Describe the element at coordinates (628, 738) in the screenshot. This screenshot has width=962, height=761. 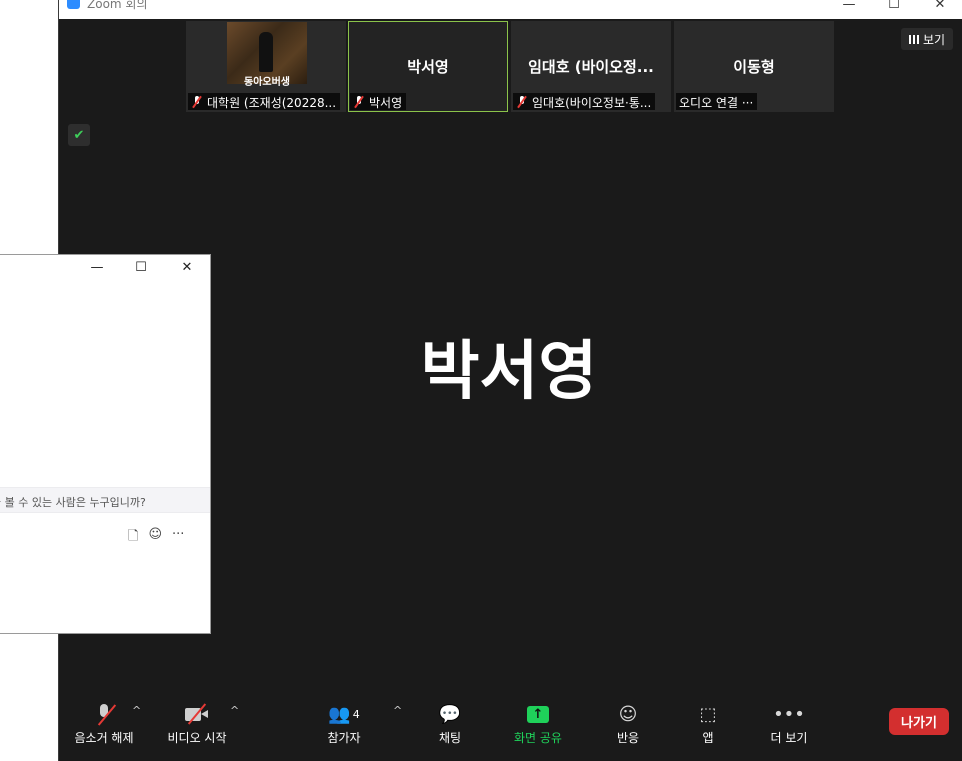
I see `reactions-label: 반응` at that location.